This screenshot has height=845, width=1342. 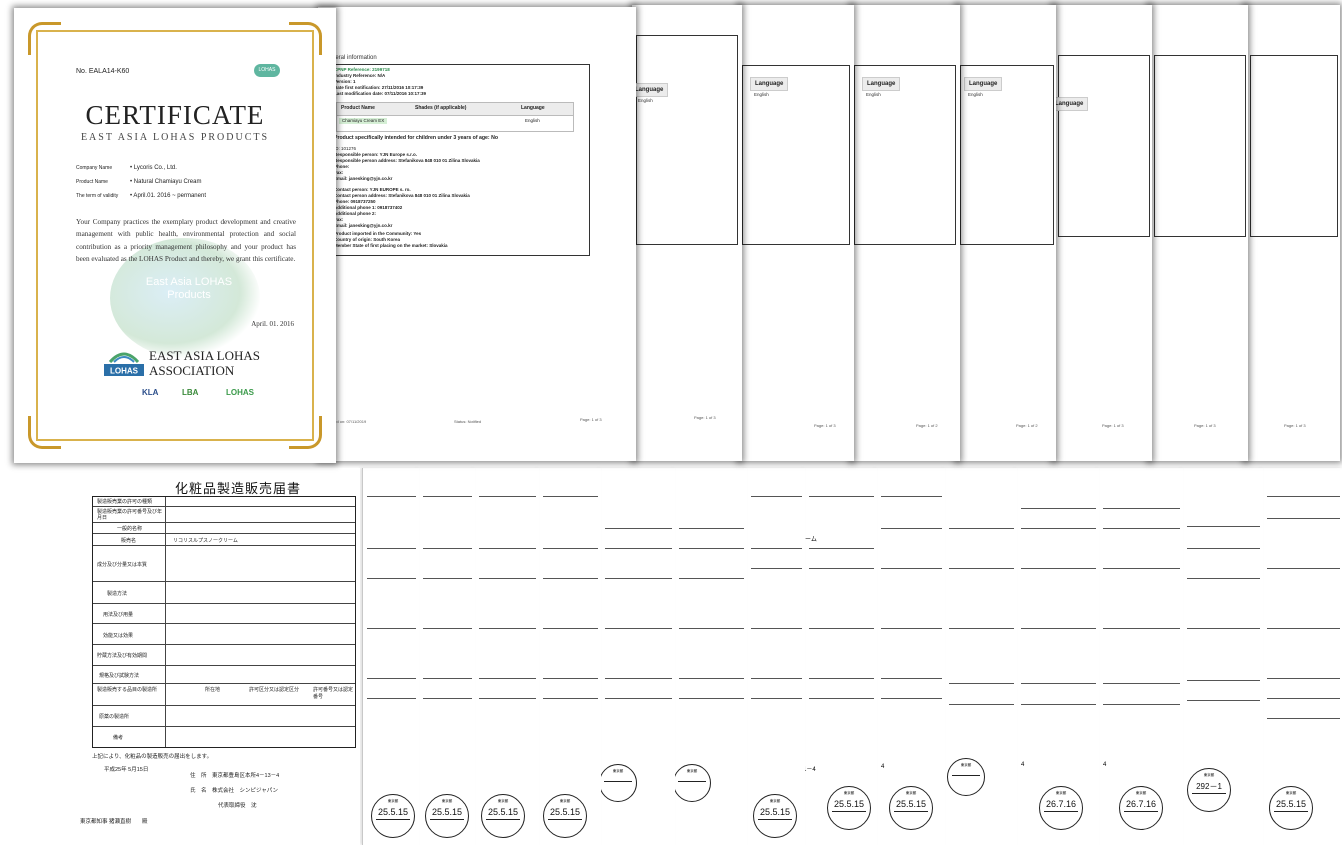 I want to click on association-name: EAST ASIA LOHAS ASSOCIATION, so click(x=205, y=363).